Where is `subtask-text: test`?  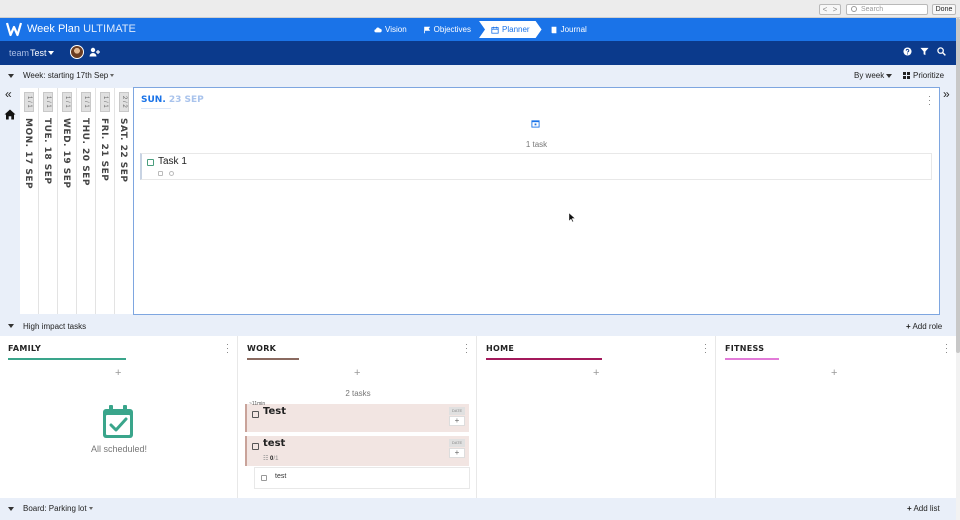
subtask-text: test is located at coordinates (280, 476).